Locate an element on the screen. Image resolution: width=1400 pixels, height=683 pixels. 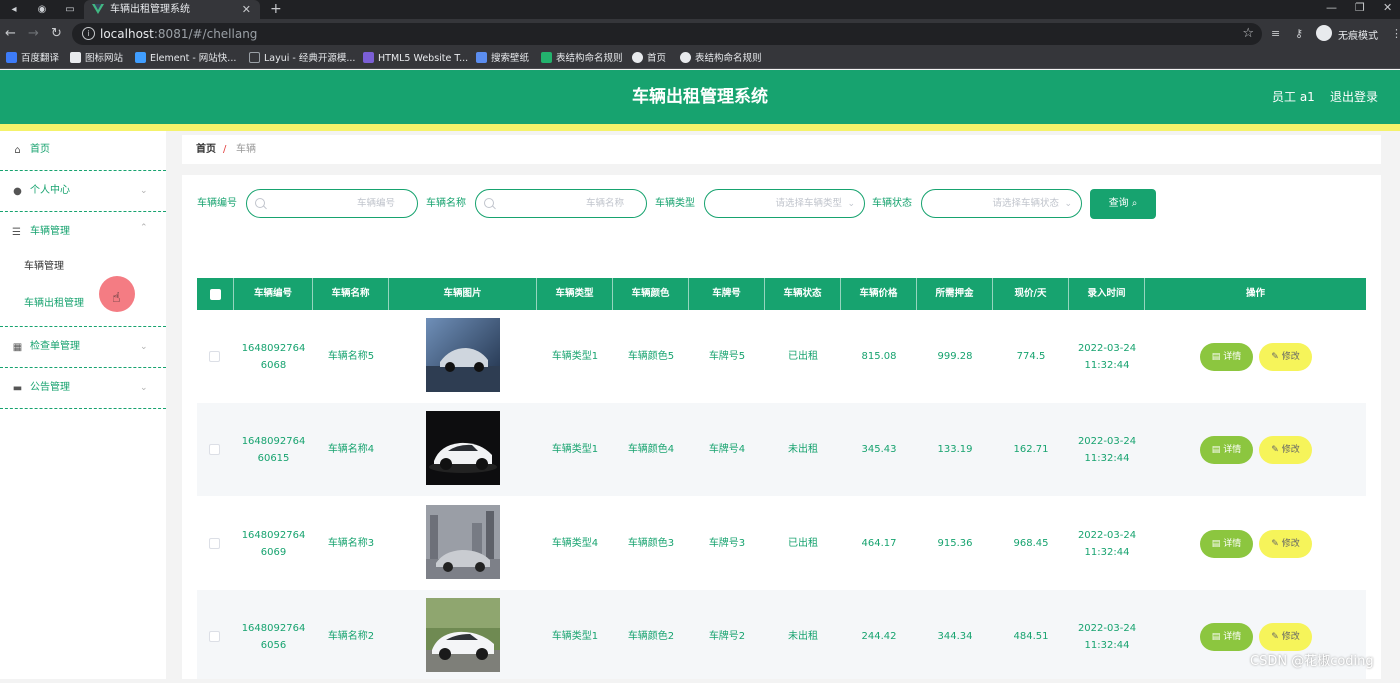
restore-icon: ❐ is located at coordinates (1360, 7).